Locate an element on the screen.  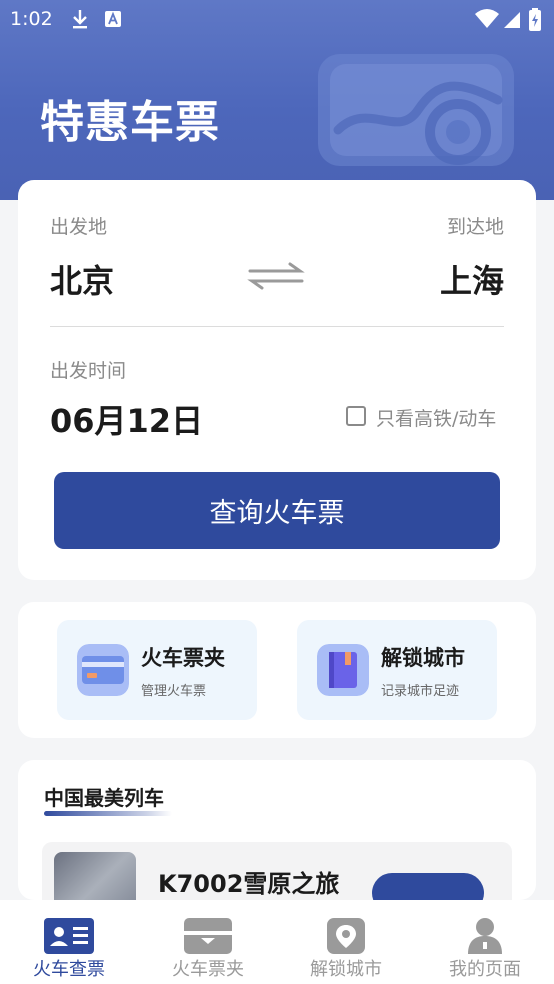
tab-ticket-search: 火车查票 is located at coordinates (69, 942).